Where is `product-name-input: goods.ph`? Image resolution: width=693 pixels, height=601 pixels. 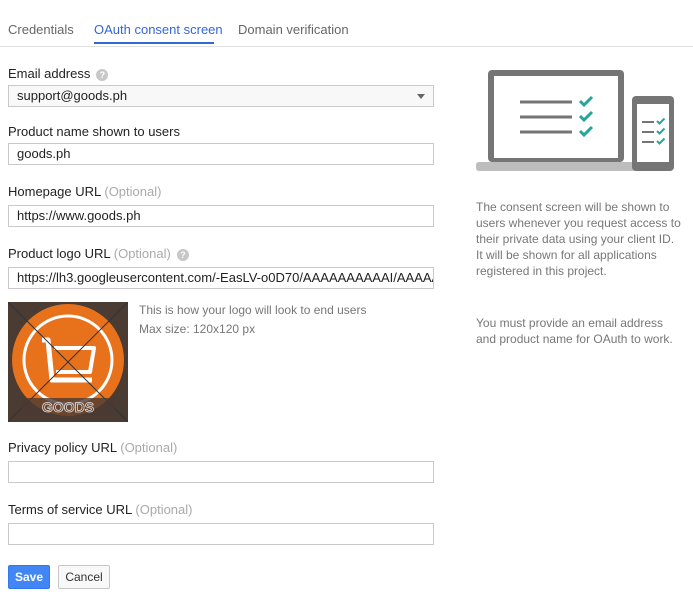 product-name-input: goods.ph is located at coordinates (221, 154).